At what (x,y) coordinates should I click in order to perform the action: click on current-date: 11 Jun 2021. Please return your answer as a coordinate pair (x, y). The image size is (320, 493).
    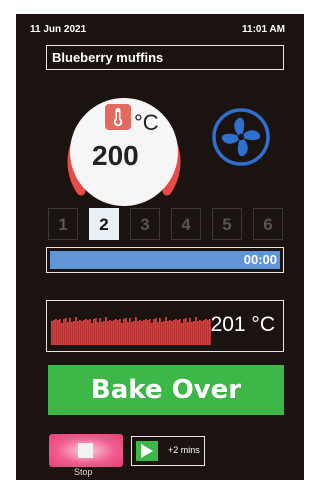
    Looking at the image, I should click on (58, 29).